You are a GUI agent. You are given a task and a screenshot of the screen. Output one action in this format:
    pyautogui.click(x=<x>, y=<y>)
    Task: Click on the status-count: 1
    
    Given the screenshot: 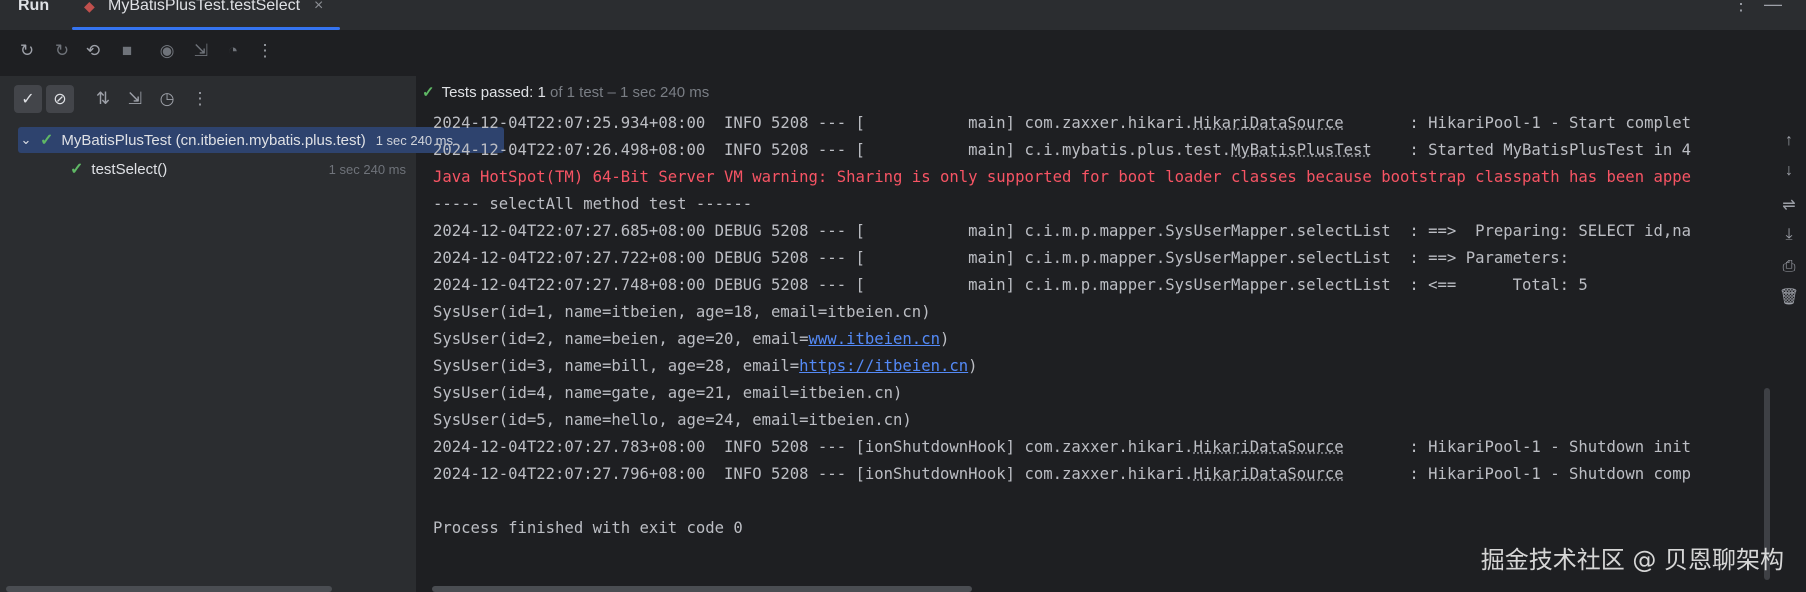 What is the action you would take?
    pyautogui.click(x=541, y=92)
    